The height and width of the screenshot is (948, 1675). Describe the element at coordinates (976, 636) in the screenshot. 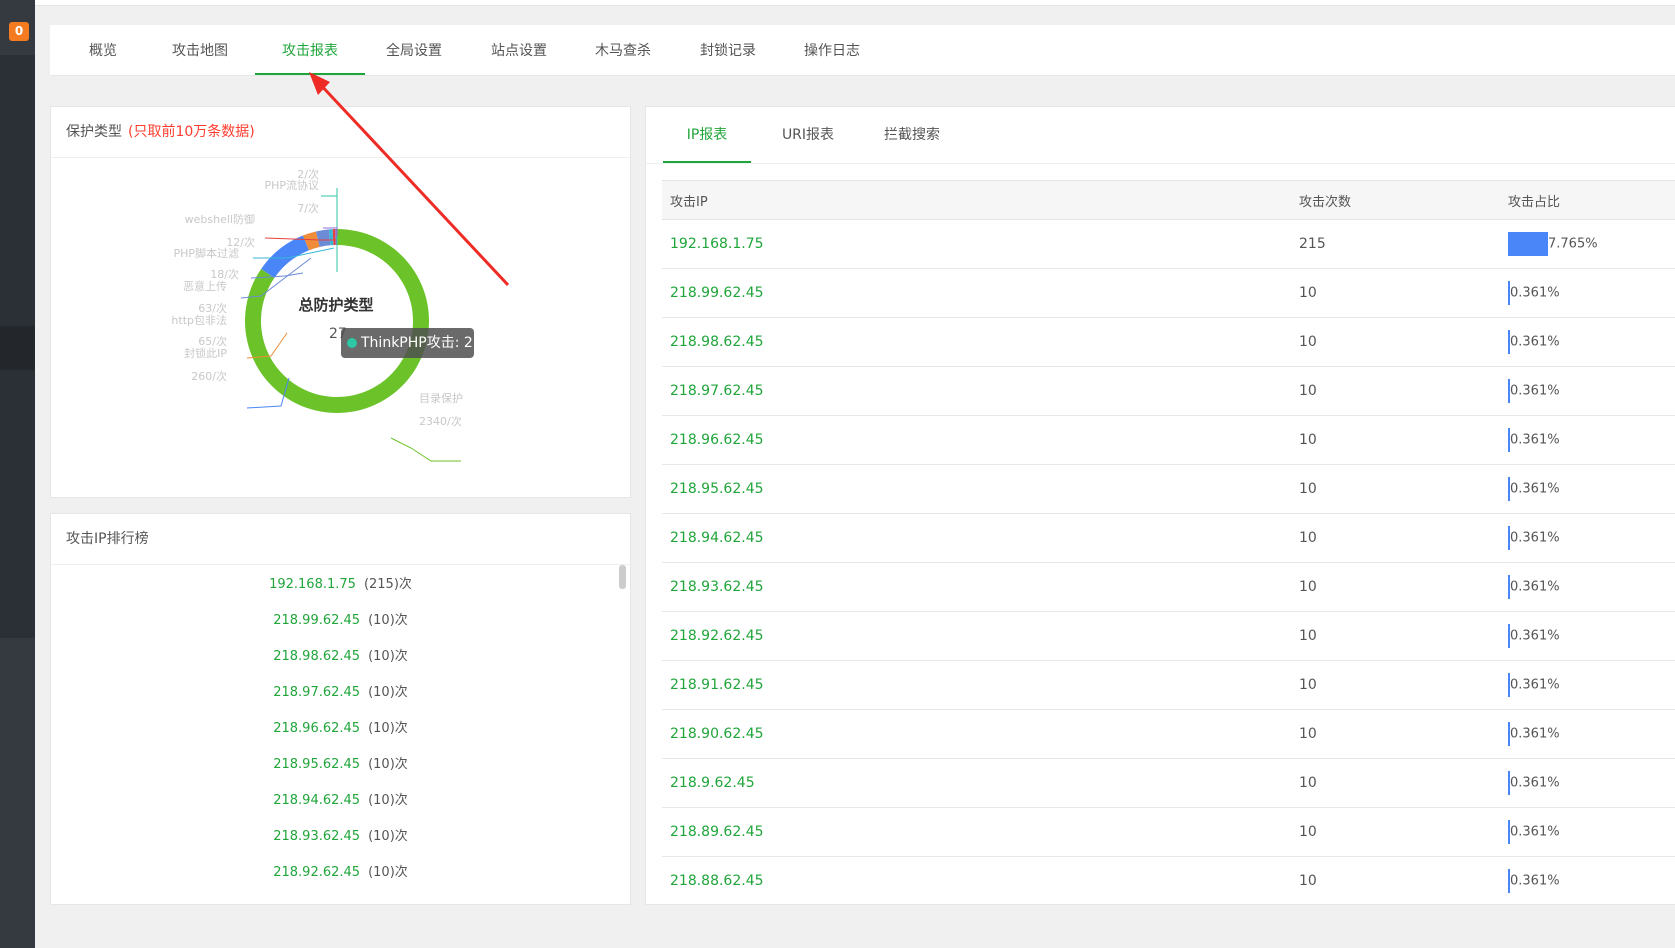

I see `row-ip-link: 218.92.62.45` at that location.